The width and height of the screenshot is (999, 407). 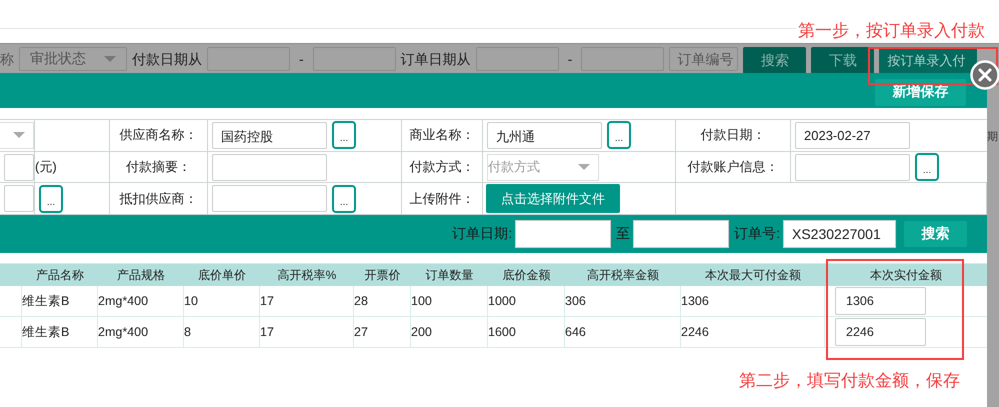 I want to click on order-number-field: XS230227001, so click(x=839, y=234).